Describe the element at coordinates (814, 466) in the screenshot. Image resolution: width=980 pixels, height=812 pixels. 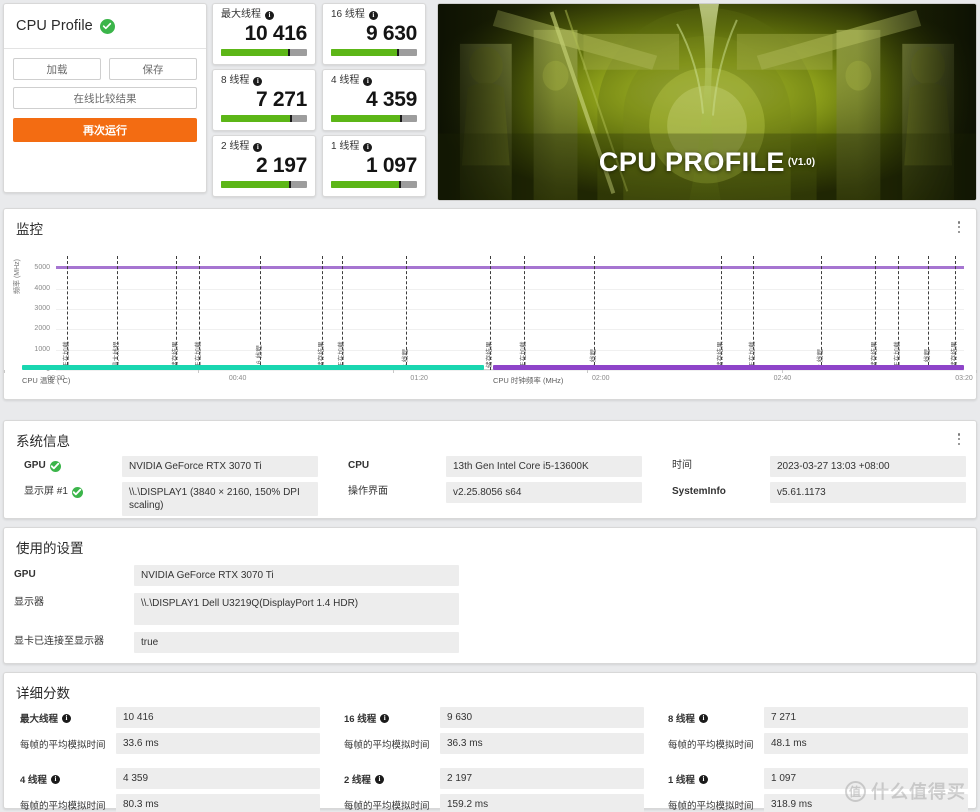
I see `table-row: 时间 2023-03-27 13:03 +08:00` at that location.